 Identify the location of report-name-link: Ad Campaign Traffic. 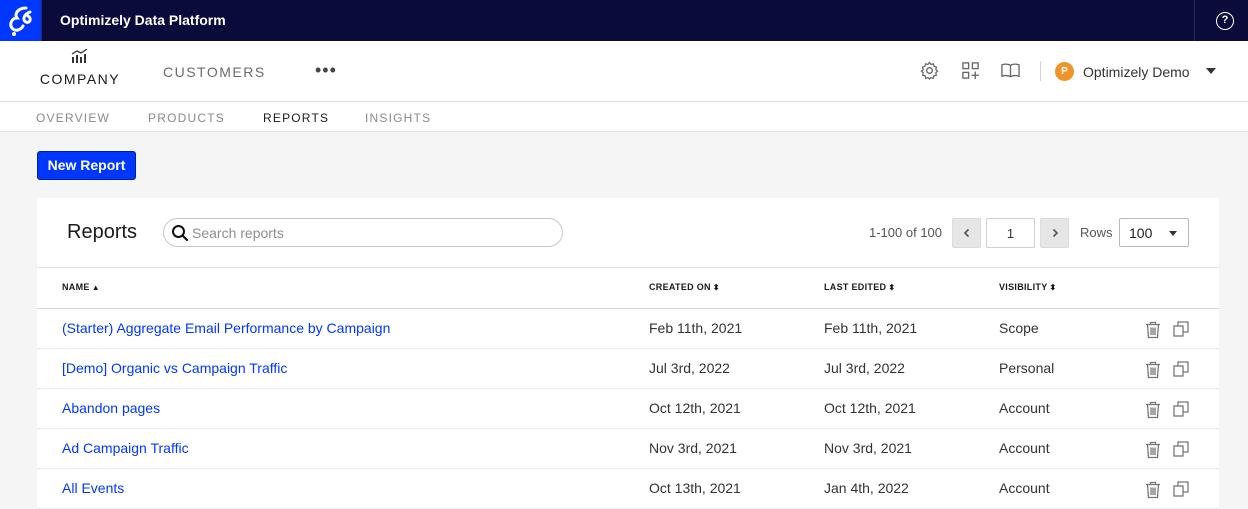
(125, 448).